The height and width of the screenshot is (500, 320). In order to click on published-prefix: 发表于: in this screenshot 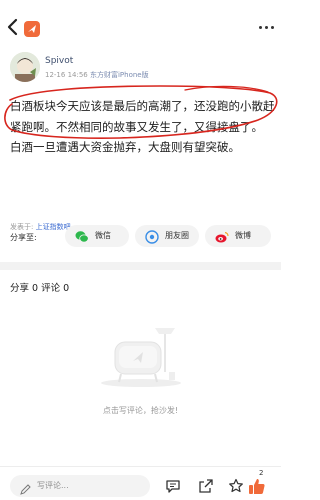, I will do `click(22, 227)`.